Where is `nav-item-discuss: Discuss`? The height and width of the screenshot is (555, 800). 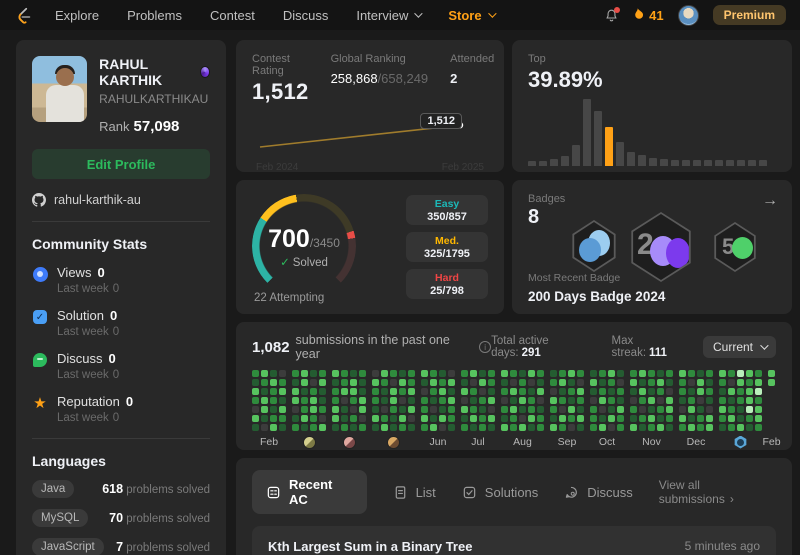
nav-item-discuss: Discuss is located at coordinates (306, 15).